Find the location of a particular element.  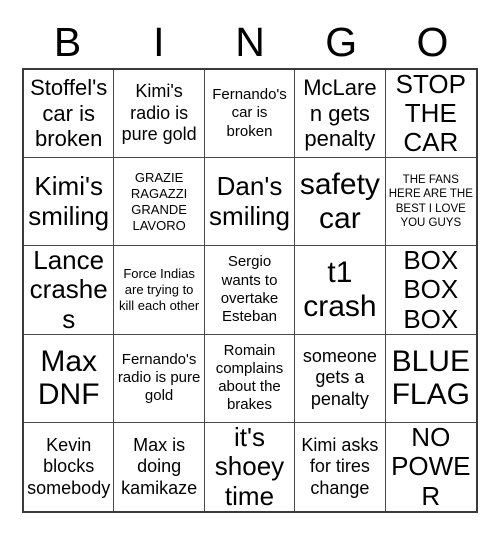

bingo-cell-text: Max is doing kamikaze is located at coordinates (159, 466).